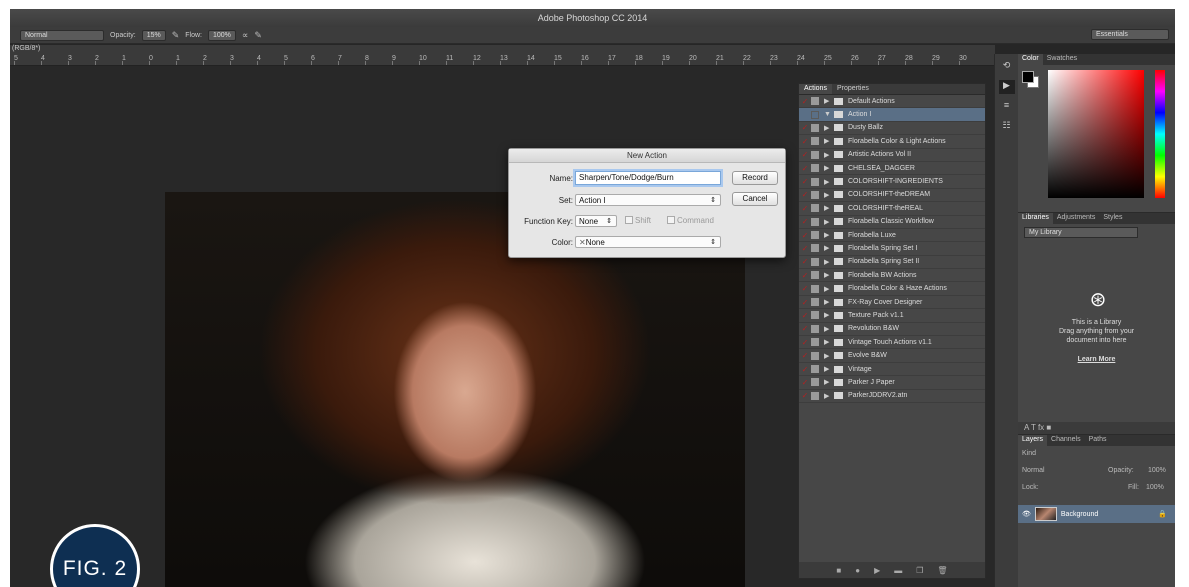  What do you see at coordinates (892, 396) in the screenshot?
I see `action-set-row: ✓ ▶ ParkerJDDRV2.atn` at bounding box center [892, 396].